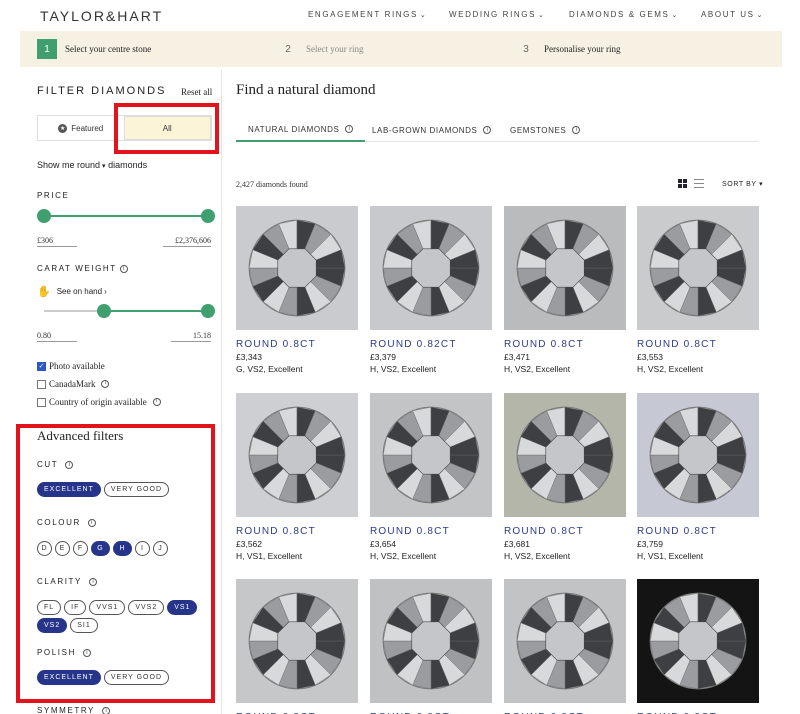 The height and width of the screenshot is (714, 800). Describe the element at coordinates (191, 336) in the screenshot. I see `carat-max-input: 15.18` at that location.